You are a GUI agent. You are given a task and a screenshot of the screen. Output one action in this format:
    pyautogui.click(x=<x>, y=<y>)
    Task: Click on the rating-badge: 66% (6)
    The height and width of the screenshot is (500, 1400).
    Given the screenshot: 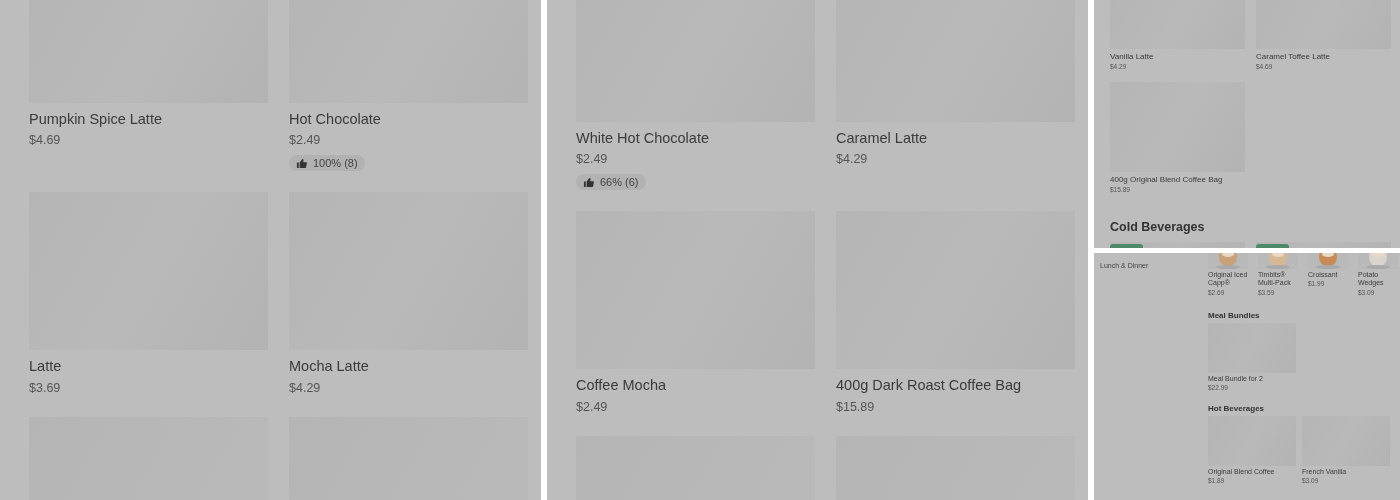 What is the action you would take?
    pyautogui.click(x=611, y=182)
    